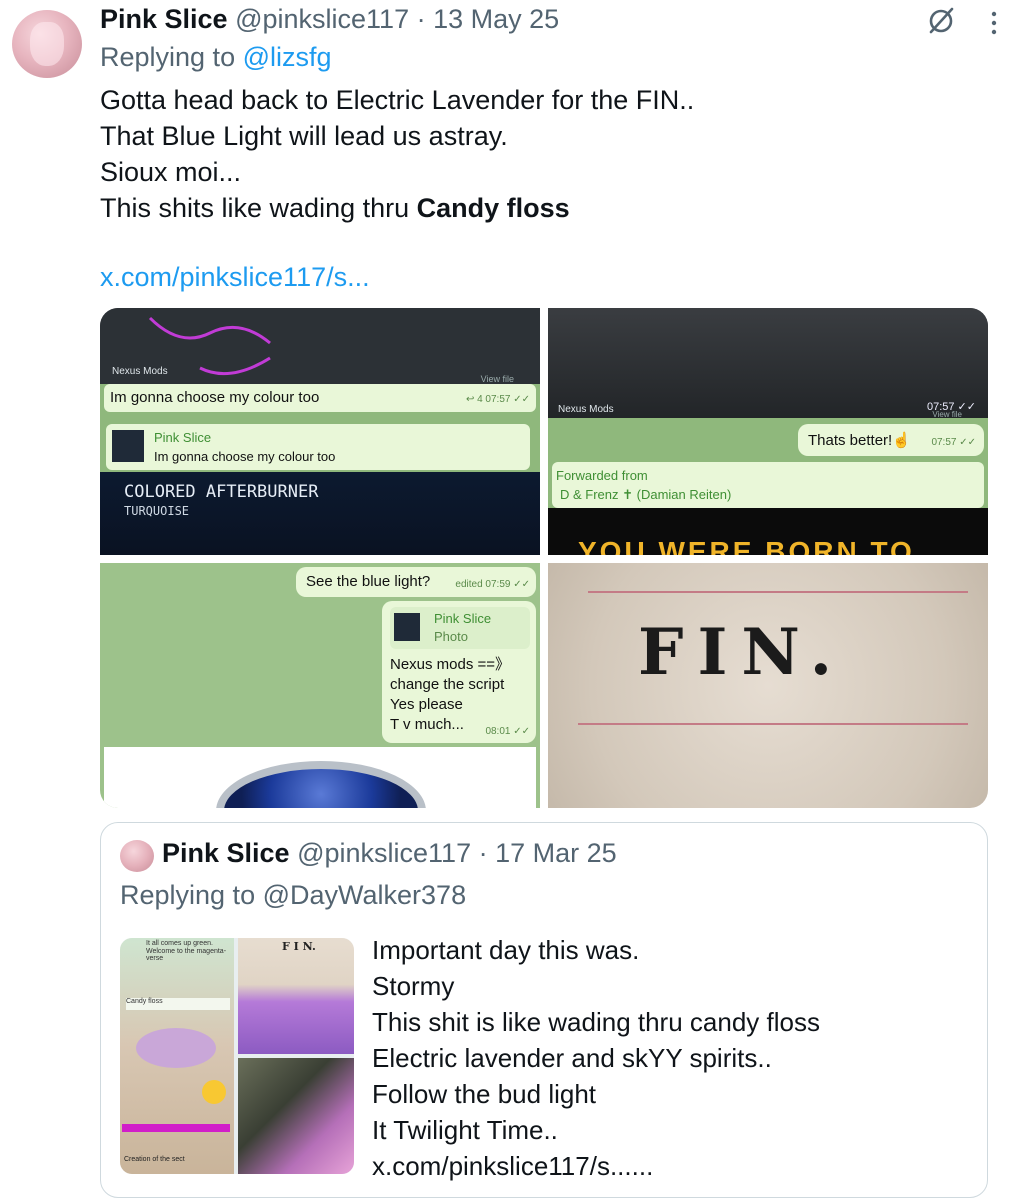 This screenshot has height=1200, width=1031. I want to click on tweet-header: Pink Slice @pinkslice117 · 13 May 25, so click(329, 19).